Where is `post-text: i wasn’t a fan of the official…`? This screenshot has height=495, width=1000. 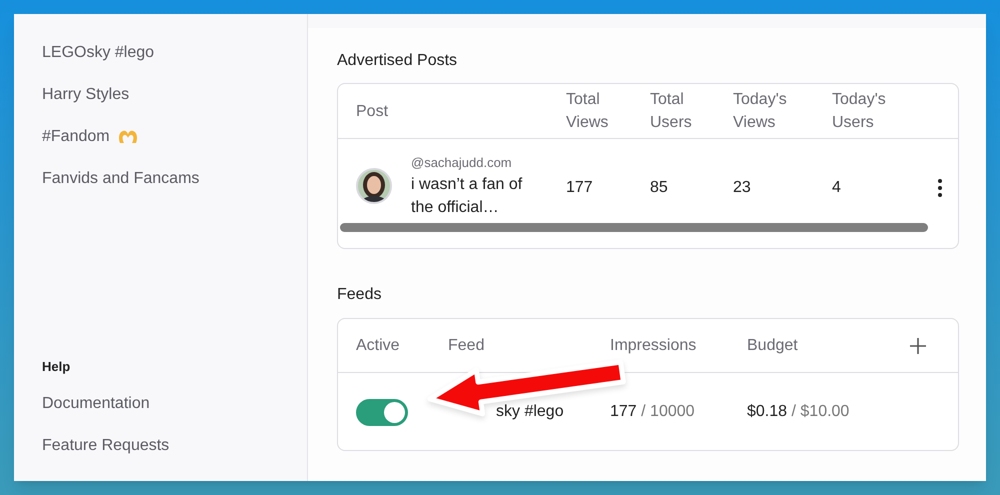
post-text: i wasn’t a fan of the official… is located at coordinates (467, 196).